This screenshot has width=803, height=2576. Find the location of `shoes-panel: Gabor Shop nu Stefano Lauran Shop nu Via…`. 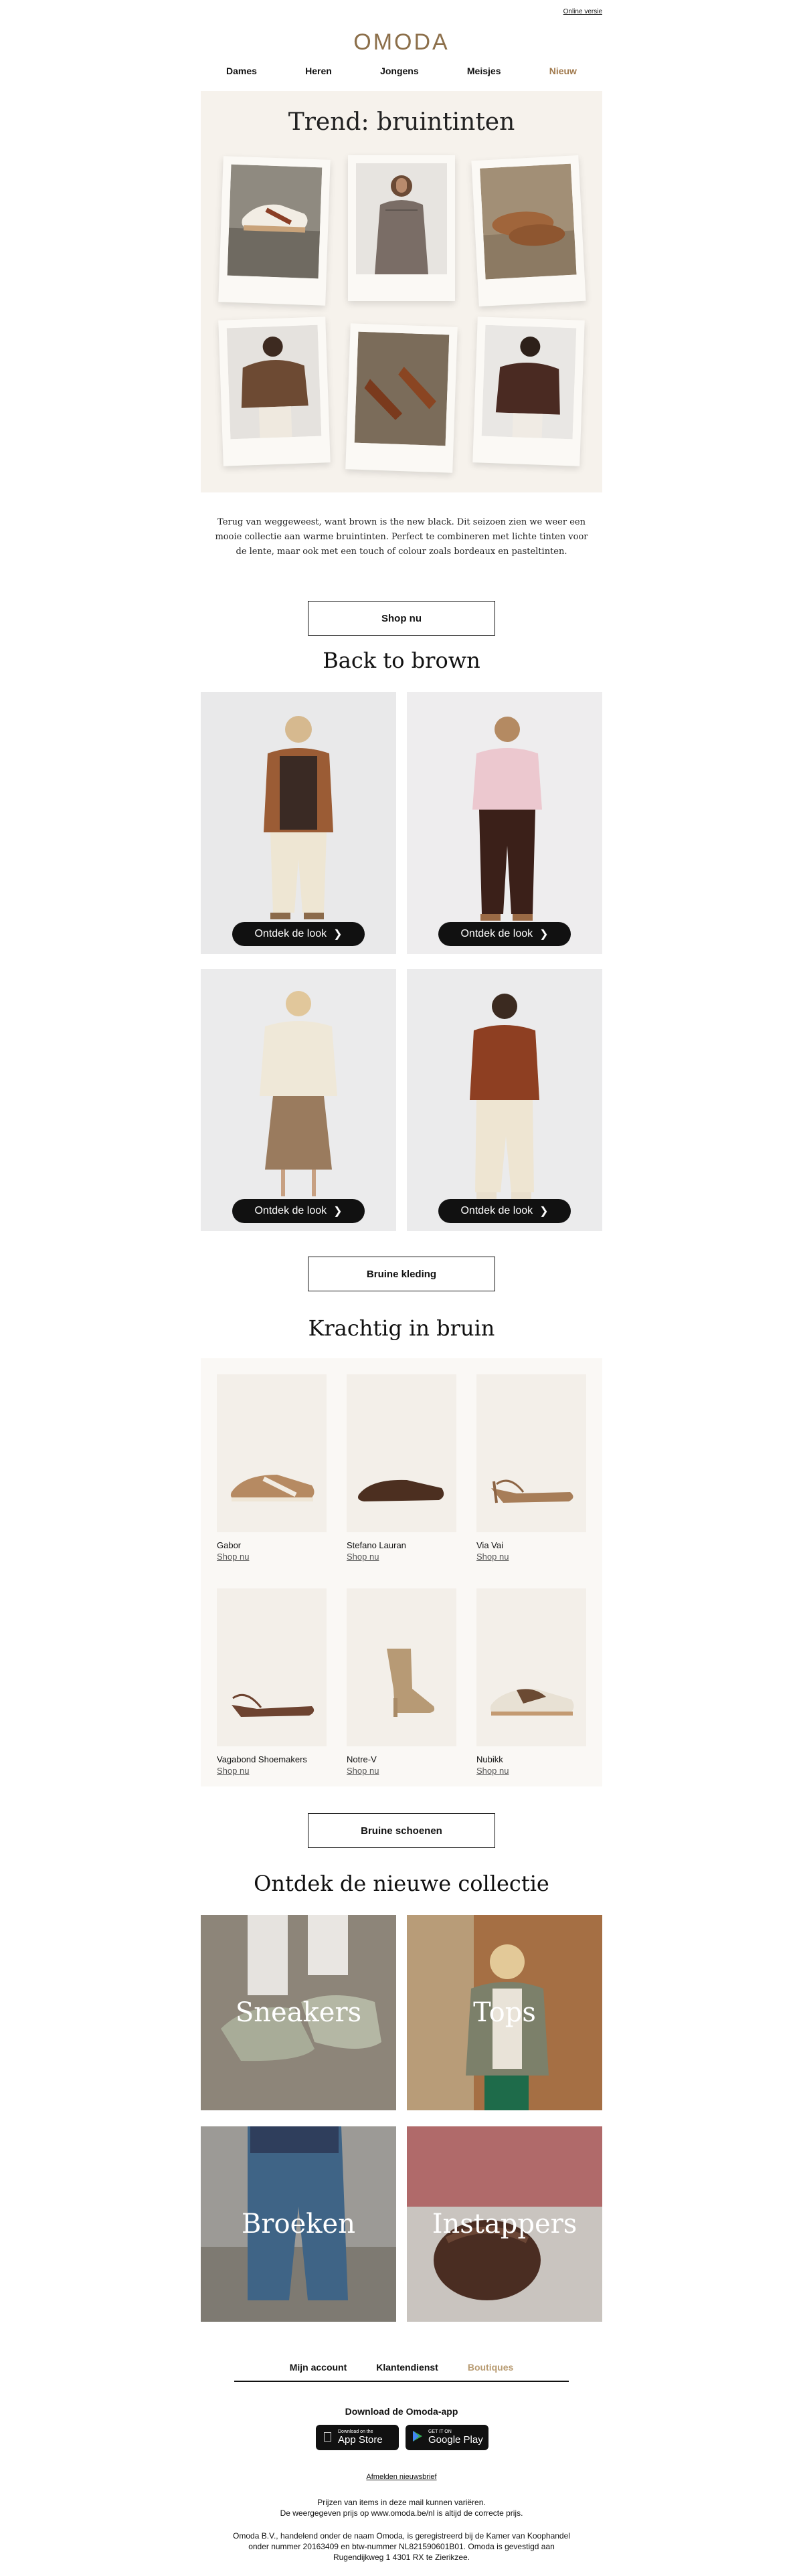

shoes-panel: Gabor Shop nu Stefano Lauran Shop nu Via… is located at coordinates (401, 1572).